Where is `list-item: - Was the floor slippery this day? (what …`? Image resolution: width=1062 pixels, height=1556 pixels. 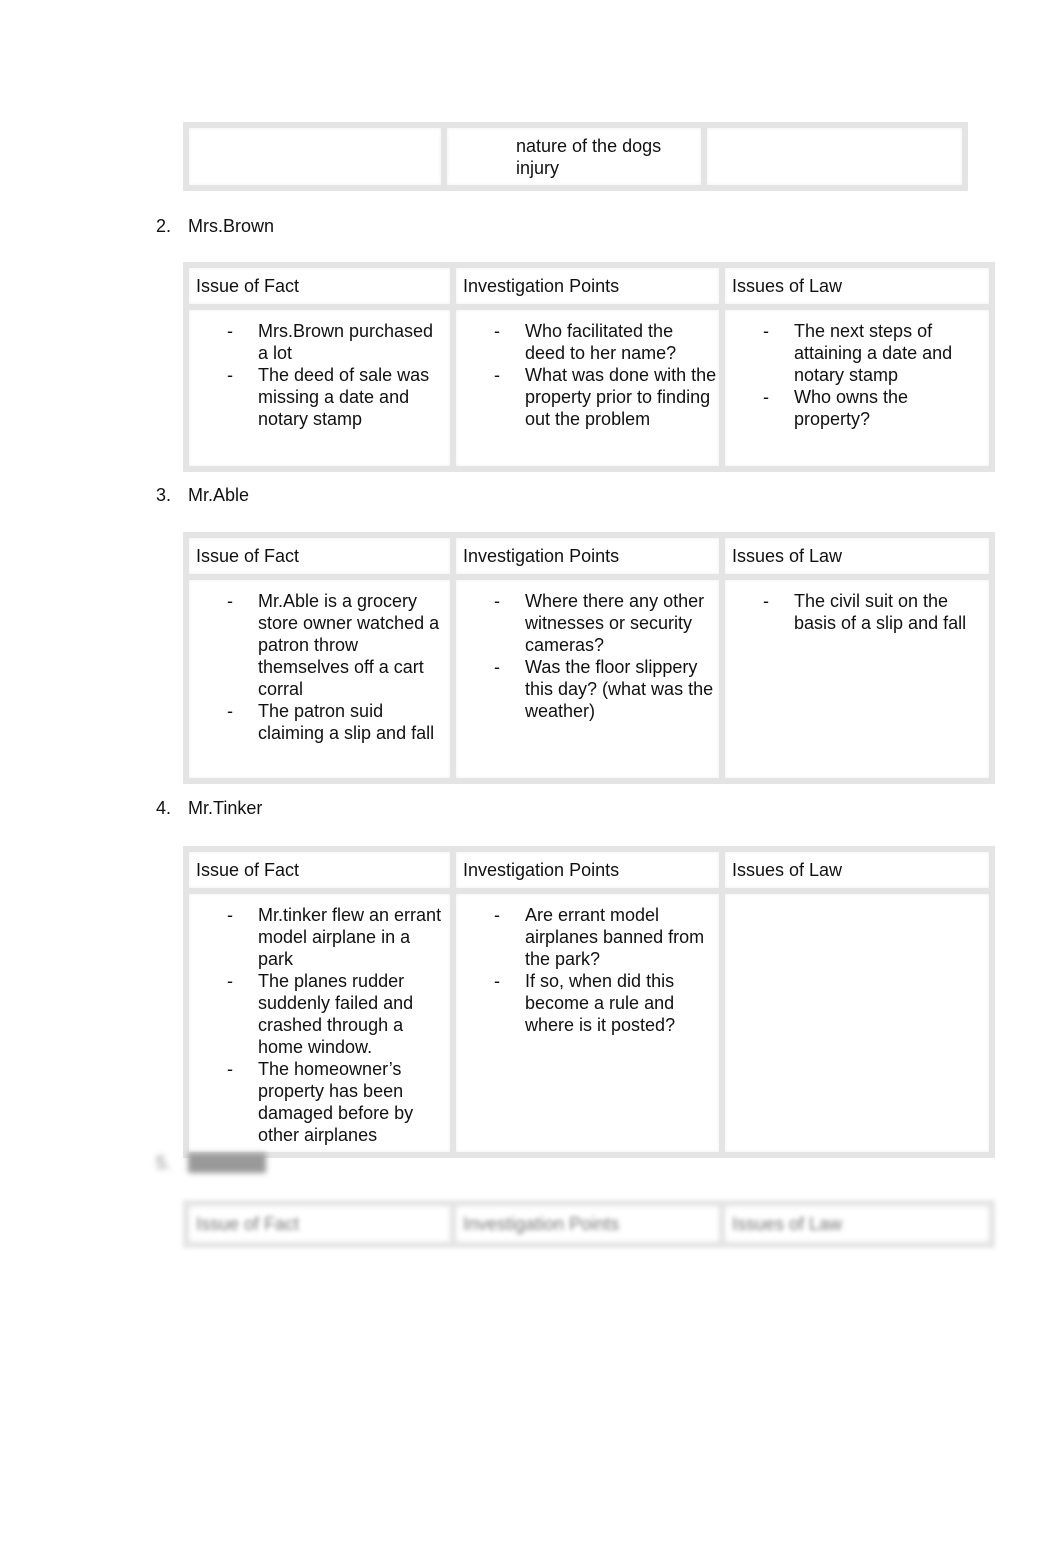
list-item: - Was the floor slippery this day? (what … is located at coordinates (605, 689).